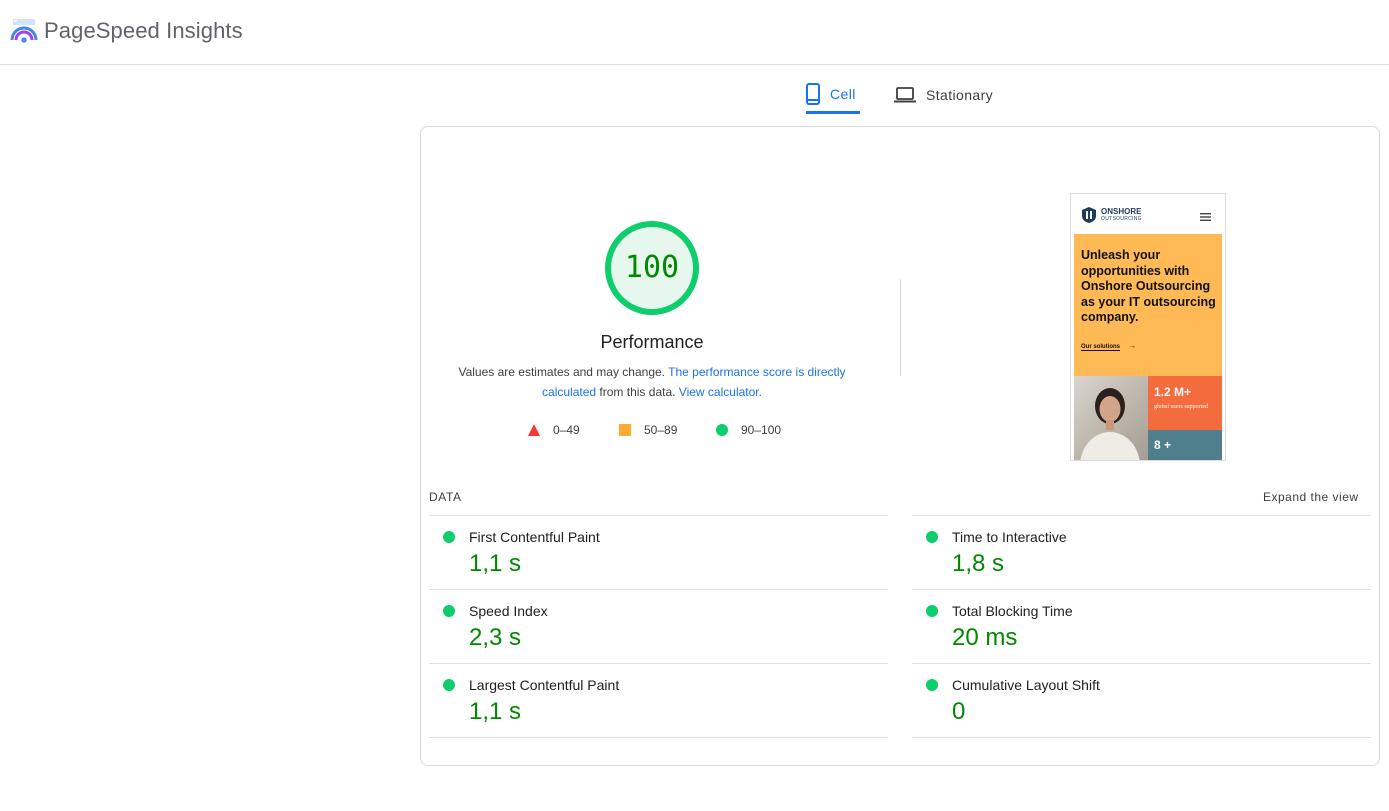 The image size is (1389, 811). Describe the element at coordinates (544, 685) in the screenshot. I see `metric-name: Largest Contentful Paint` at that location.